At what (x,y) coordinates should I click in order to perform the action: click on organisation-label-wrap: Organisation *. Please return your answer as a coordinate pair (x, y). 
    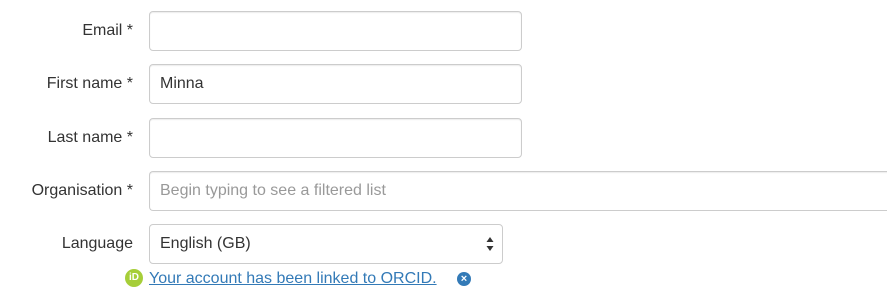
    Looking at the image, I should click on (66, 191).